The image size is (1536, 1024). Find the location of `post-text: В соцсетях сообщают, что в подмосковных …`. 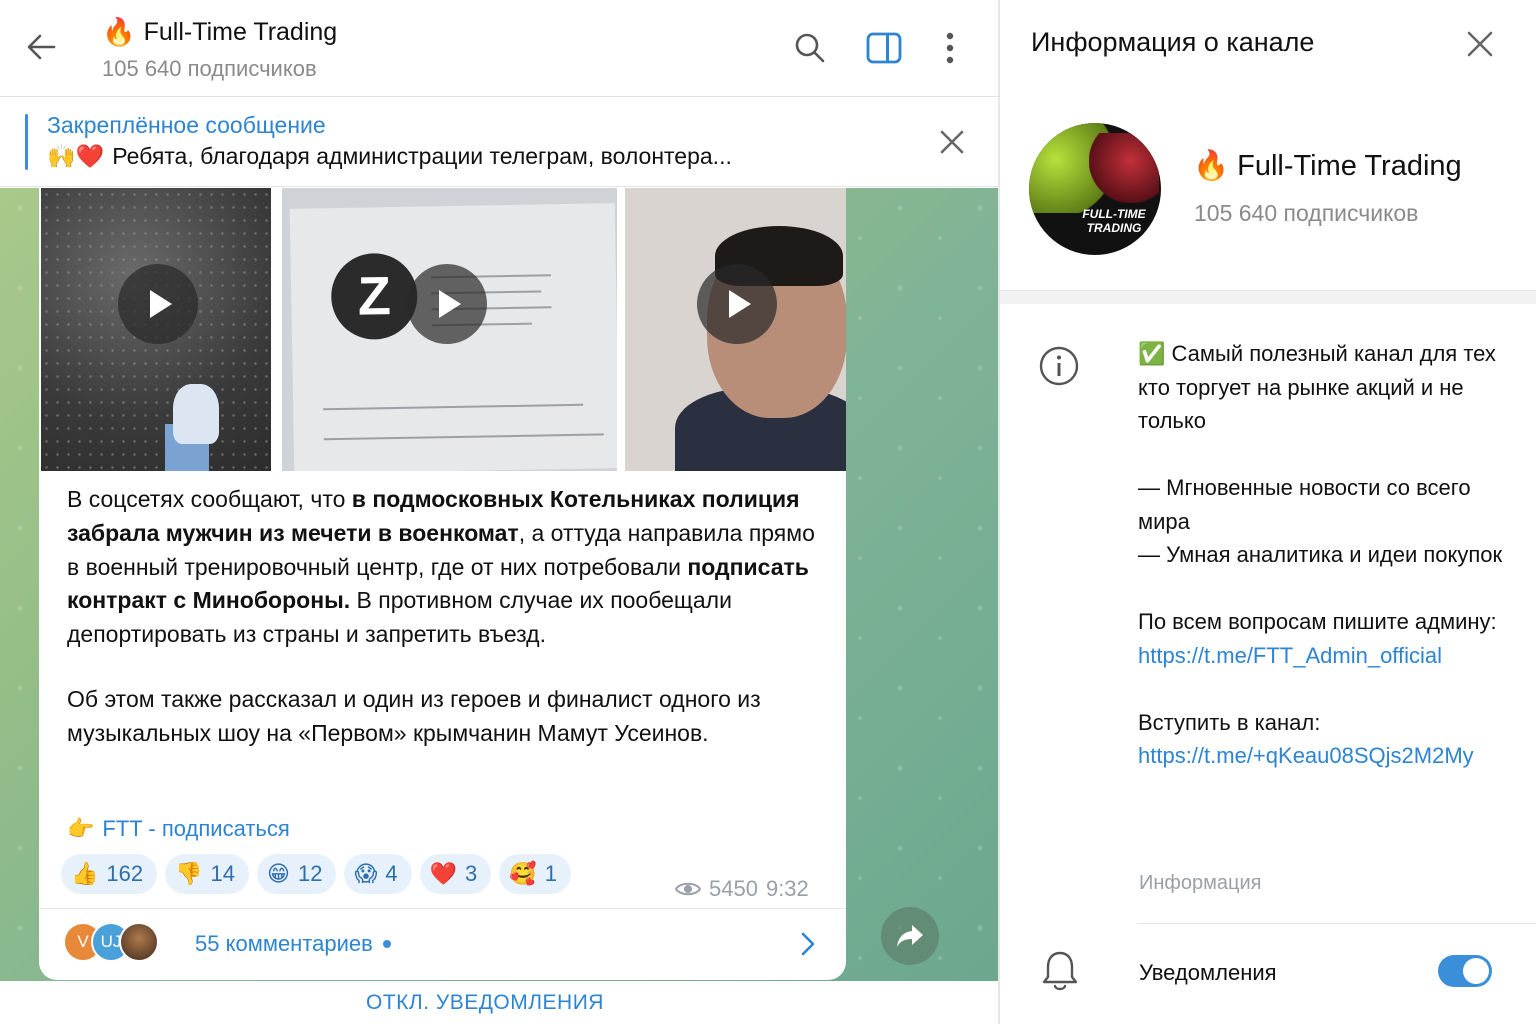

post-text: В соцсетях сообщают, что в подмосковных … is located at coordinates (447, 617).